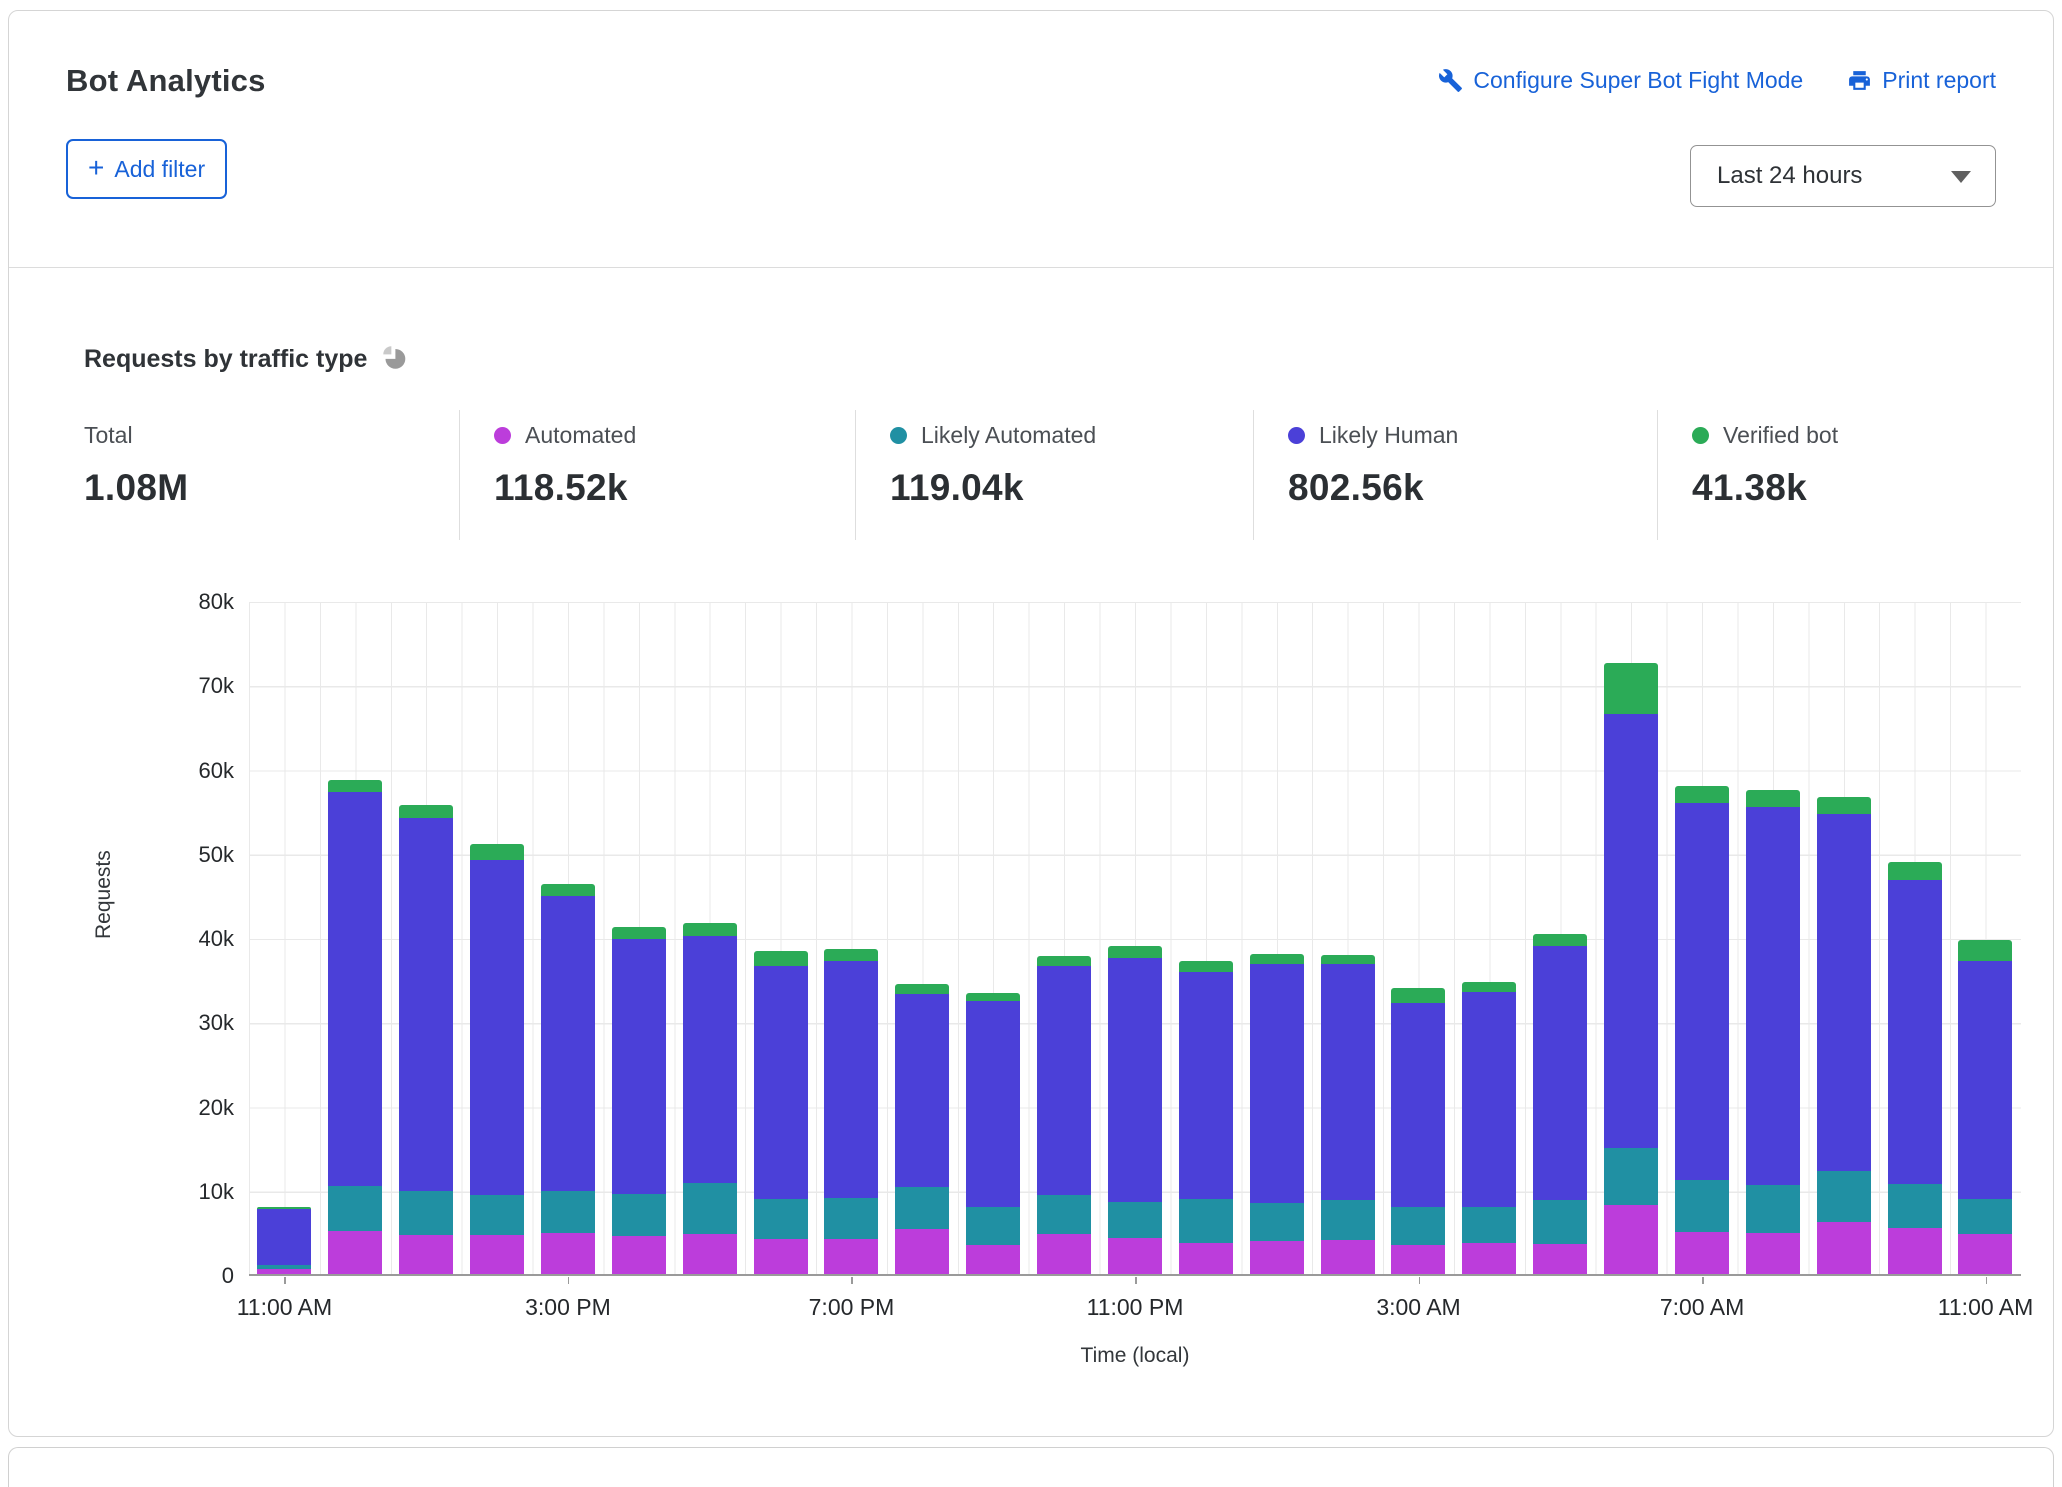 The height and width of the screenshot is (1487, 2062). What do you see at coordinates (96, 167) in the screenshot?
I see `plus-icon: +` at bounding box center [96, 167].